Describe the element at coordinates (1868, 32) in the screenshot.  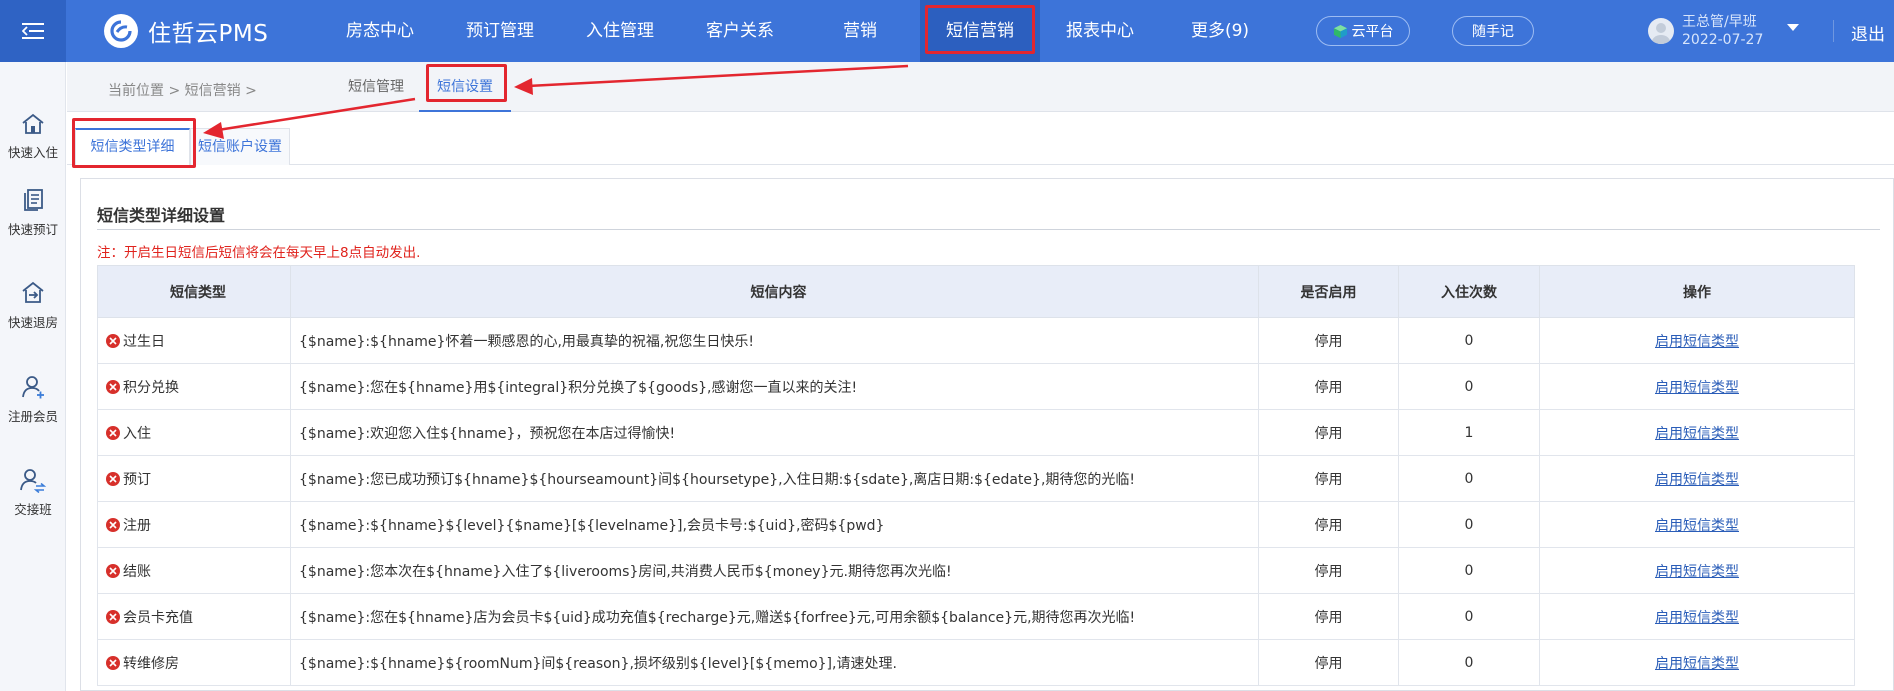
I see `logout-button: 退出` at that location.